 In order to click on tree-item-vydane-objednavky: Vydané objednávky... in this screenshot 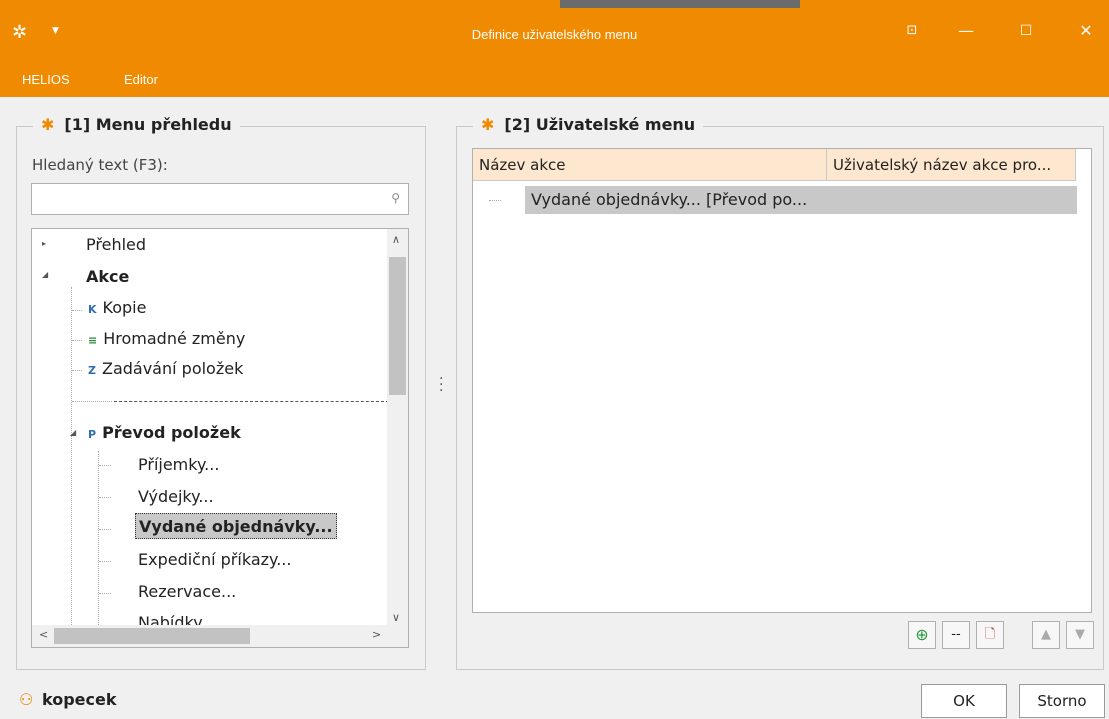, I will do `click(236, 526)`.